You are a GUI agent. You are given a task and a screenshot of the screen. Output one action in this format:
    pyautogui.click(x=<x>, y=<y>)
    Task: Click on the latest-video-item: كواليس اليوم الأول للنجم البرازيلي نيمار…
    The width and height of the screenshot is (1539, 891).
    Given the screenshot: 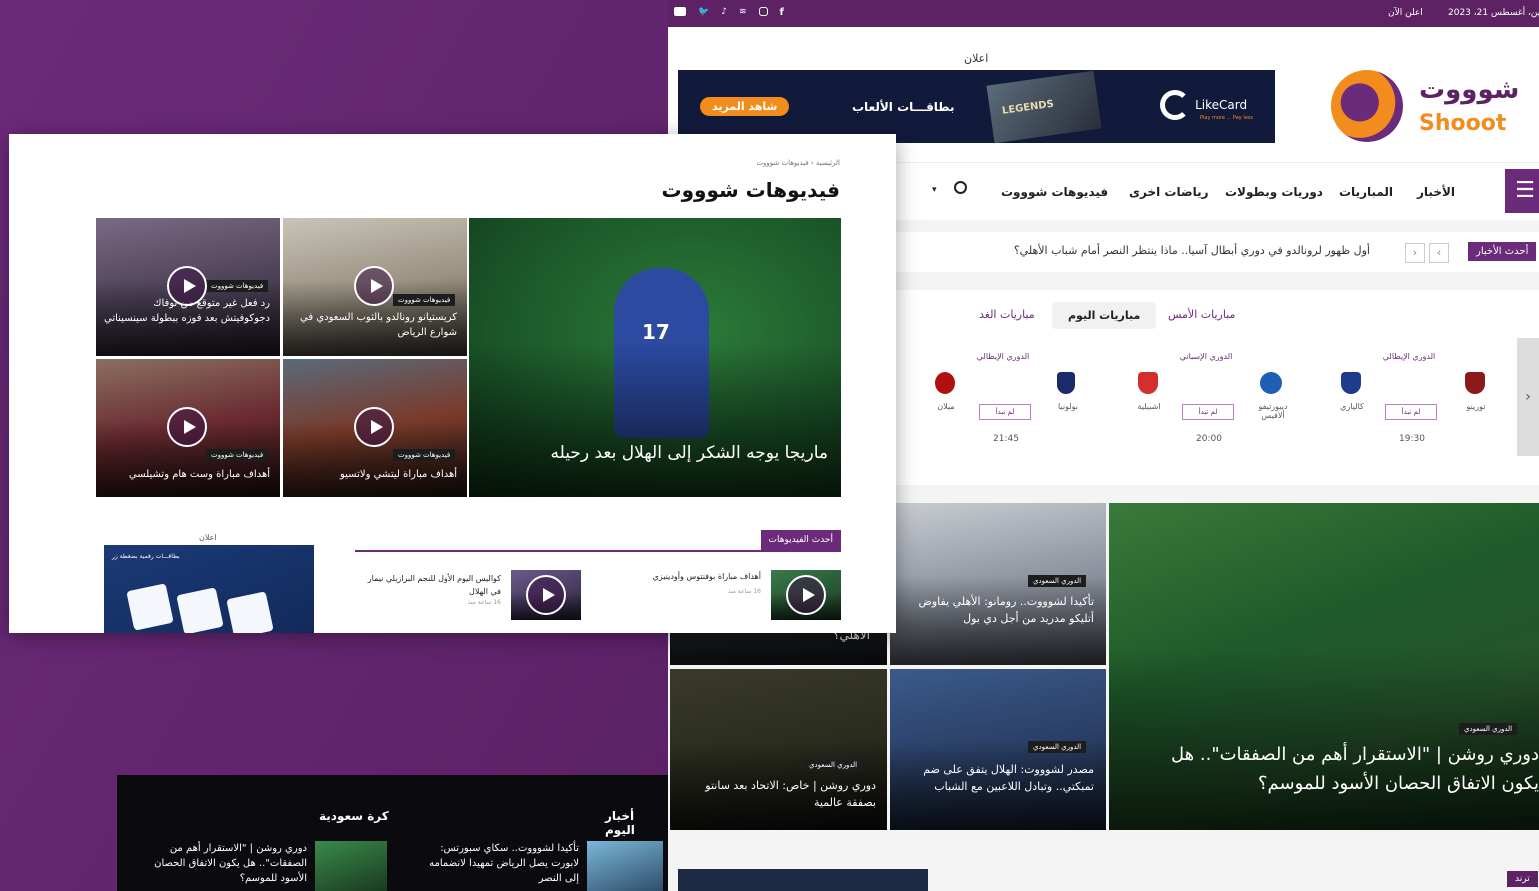 What is the action you would take?
    pyautogui.click(x=469, y=595)
    